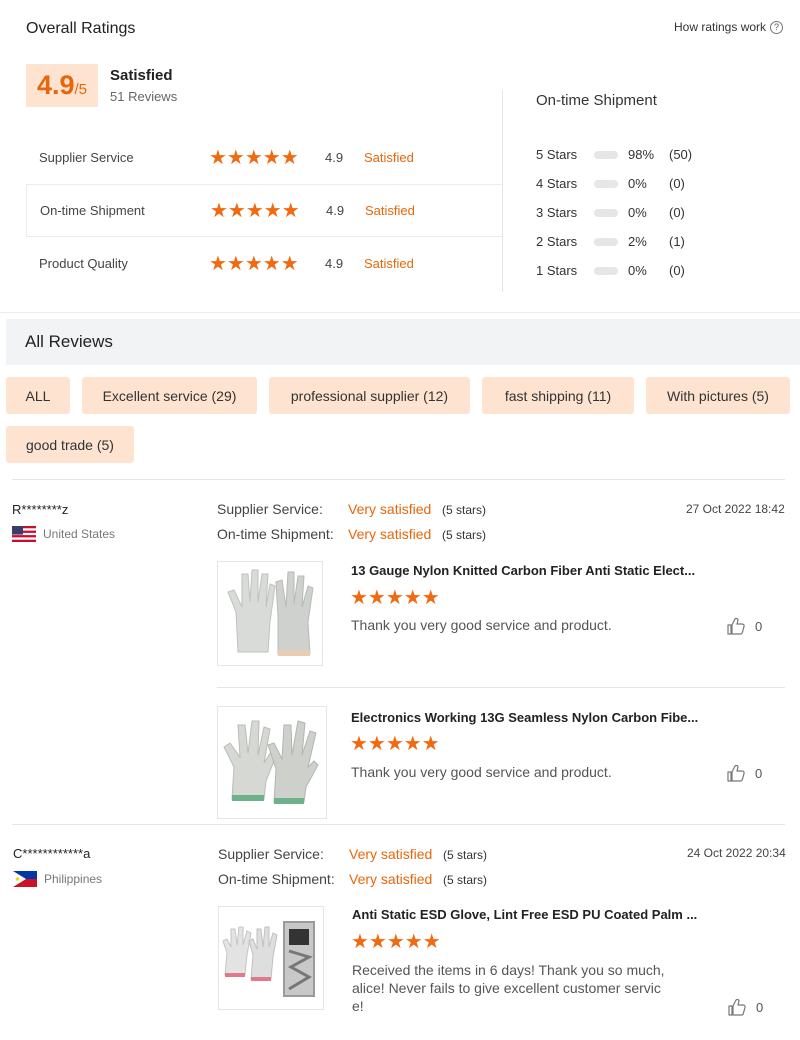 This screenshot has height=1040, width=800. I want to click on distribution-row: 2 Stars 2% (1), so click(651, 241).